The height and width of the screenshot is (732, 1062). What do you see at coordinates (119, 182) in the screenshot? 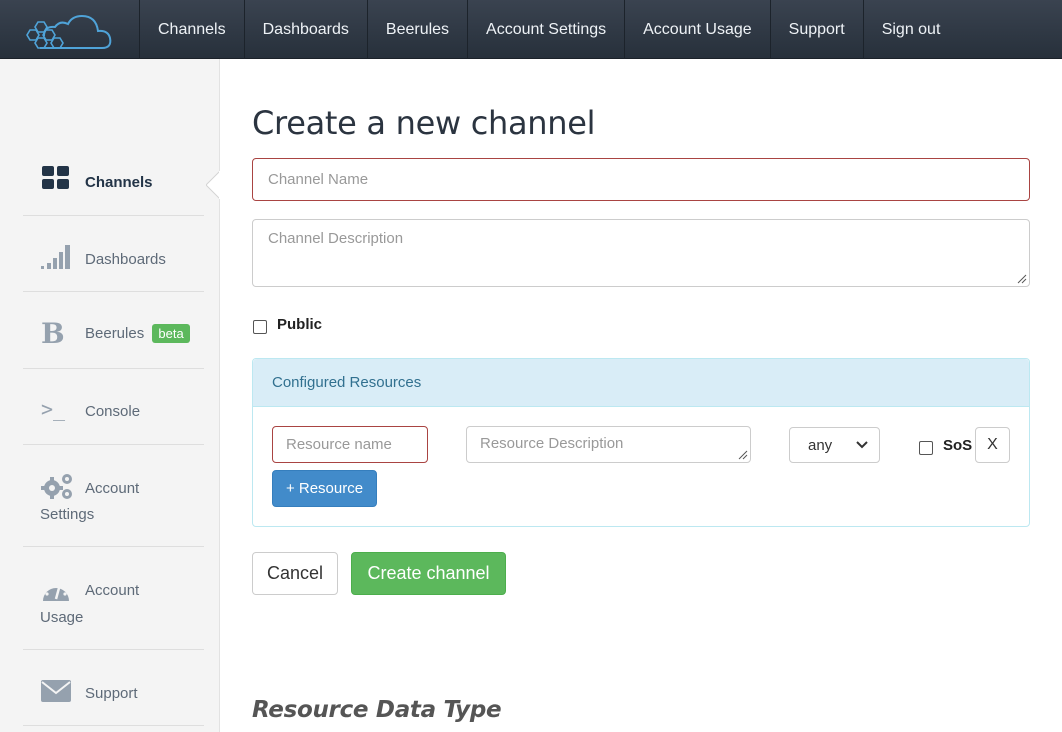
I see `sidebar-item-label: Channels` at bounding box center [119, 182].